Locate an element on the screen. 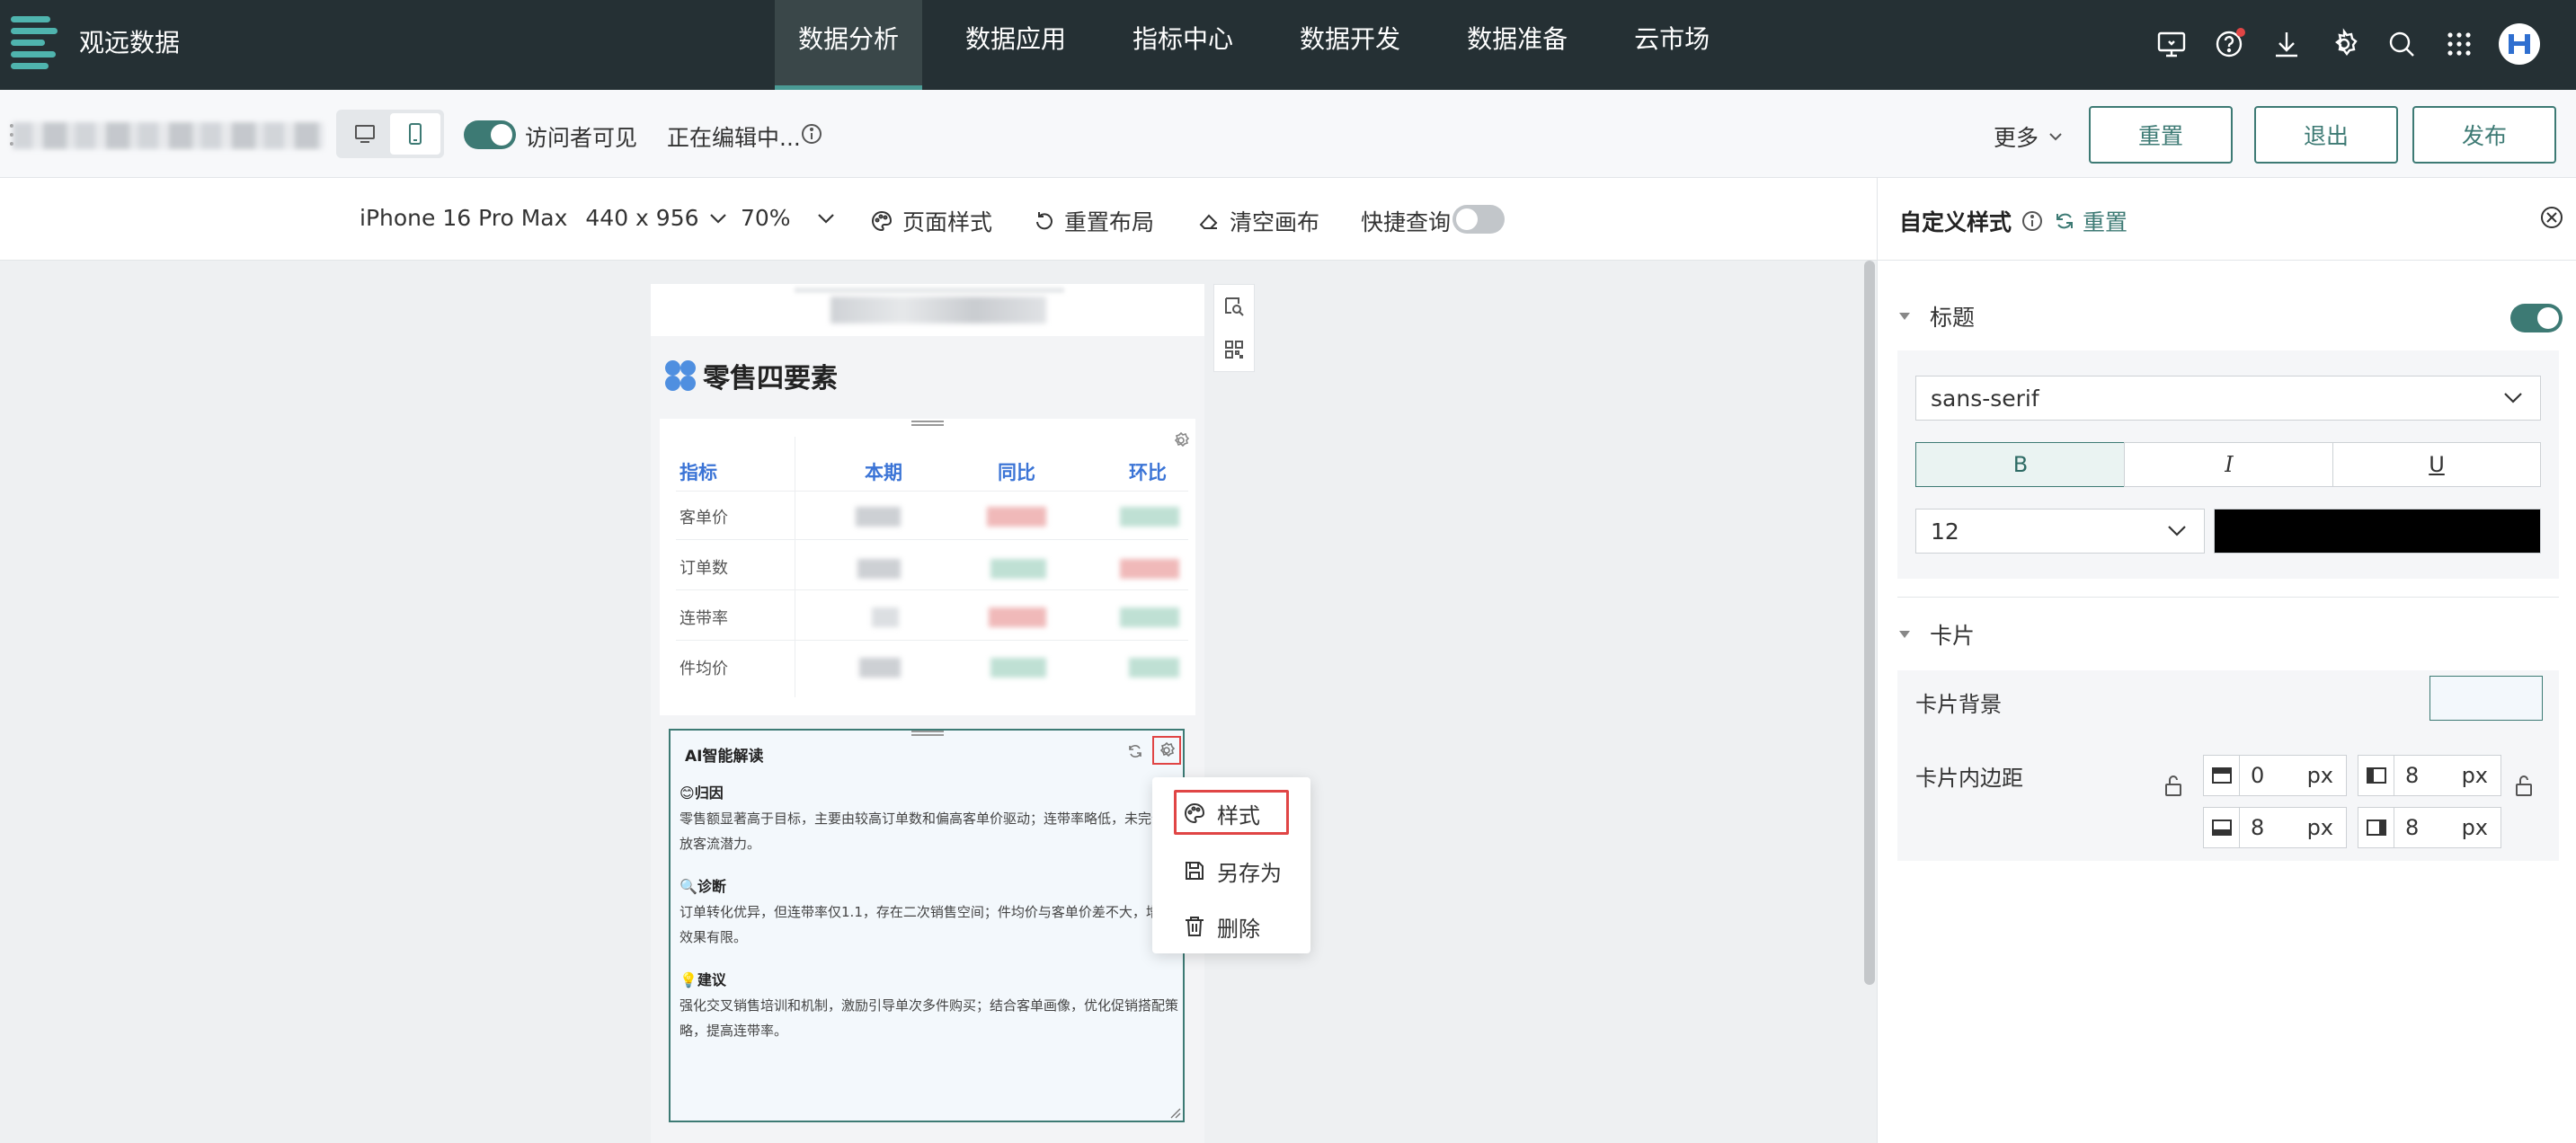 The height and width of the screenshot is (1143, 2576). nav-tab-data-apps: 数据应用 is located at coordinates (1015, 45).